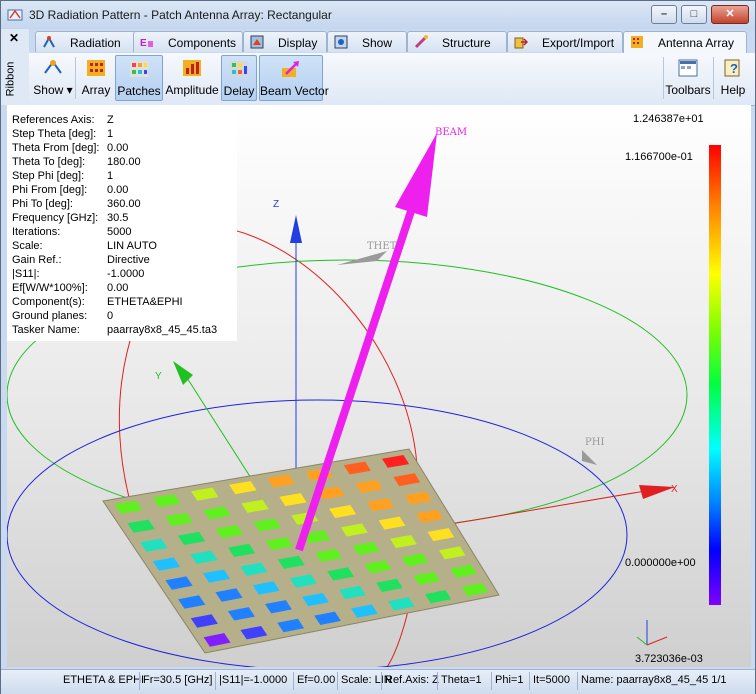 Image resolution: width=756 pixels, height=694 pixels. Describe the element at coordinates (565, 41) in the screenshot. I see `tab-export-import: Export/Import` at that location.